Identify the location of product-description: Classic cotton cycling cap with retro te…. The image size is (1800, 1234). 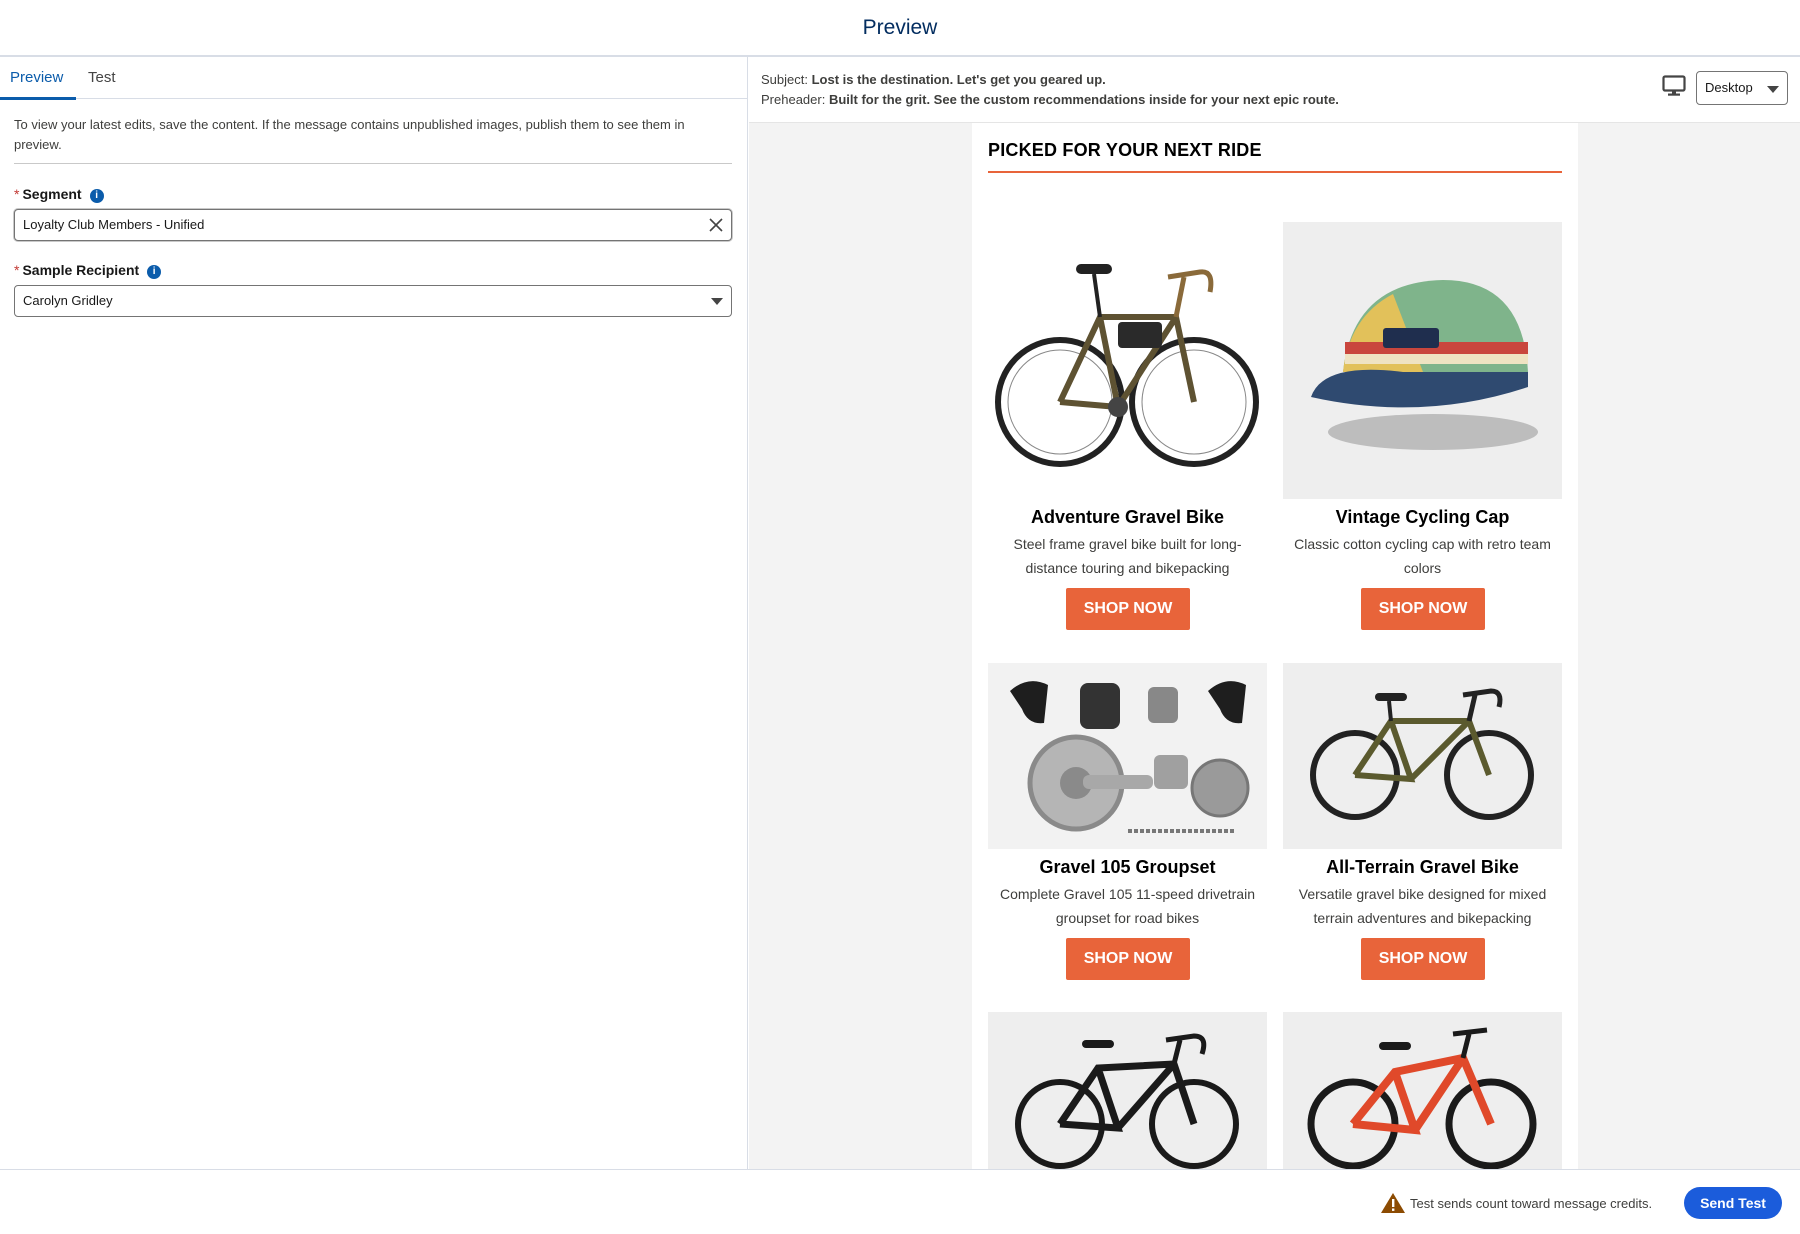
(1422, 556).